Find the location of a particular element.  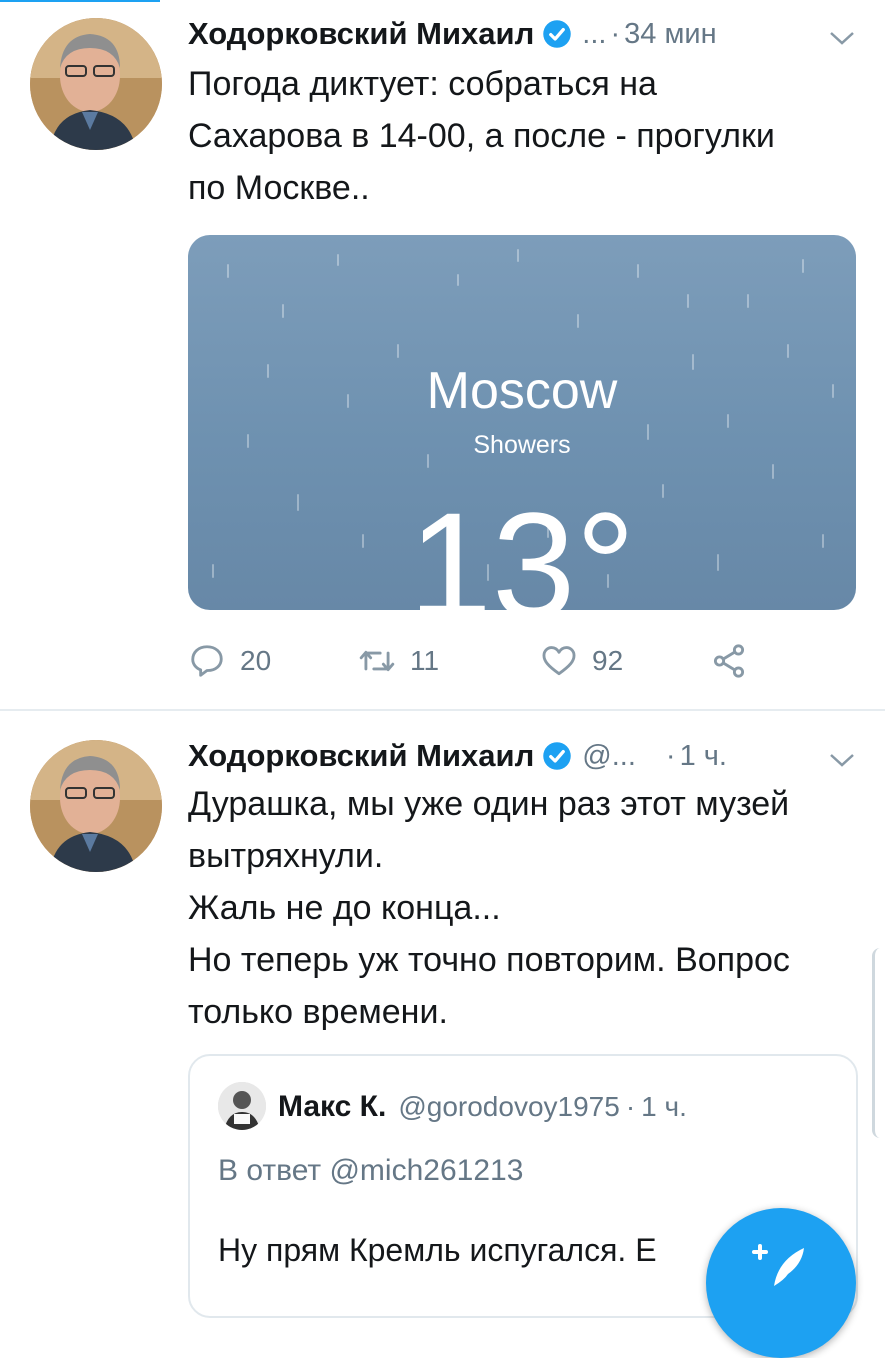

share-icon is located at coordinates (729, 661).